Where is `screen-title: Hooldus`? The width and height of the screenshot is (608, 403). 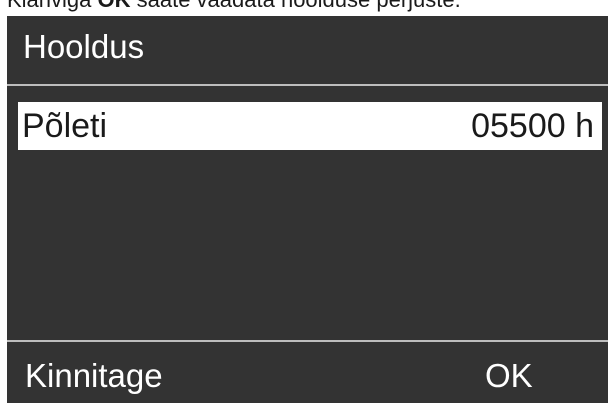 screen-title: Hooldus is located at coordinates (84, 46).